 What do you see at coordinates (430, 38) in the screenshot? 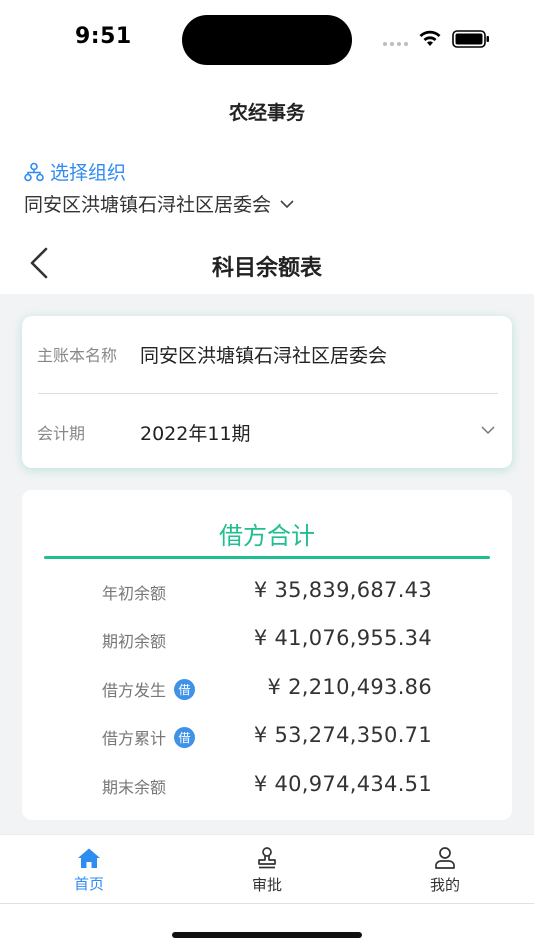
I see `wifi-icon` at bounding box center [430, 38].